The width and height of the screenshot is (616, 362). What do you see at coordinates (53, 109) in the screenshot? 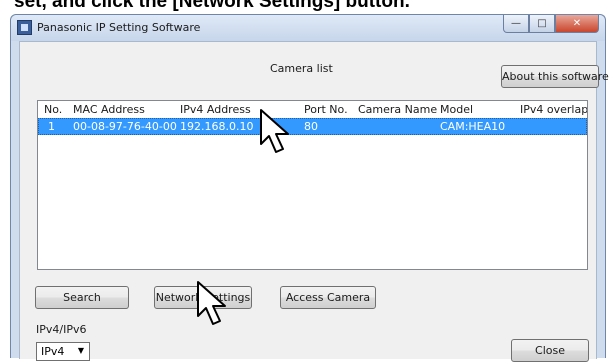
I see `column-header: No.` at bounding box center [53, 109].